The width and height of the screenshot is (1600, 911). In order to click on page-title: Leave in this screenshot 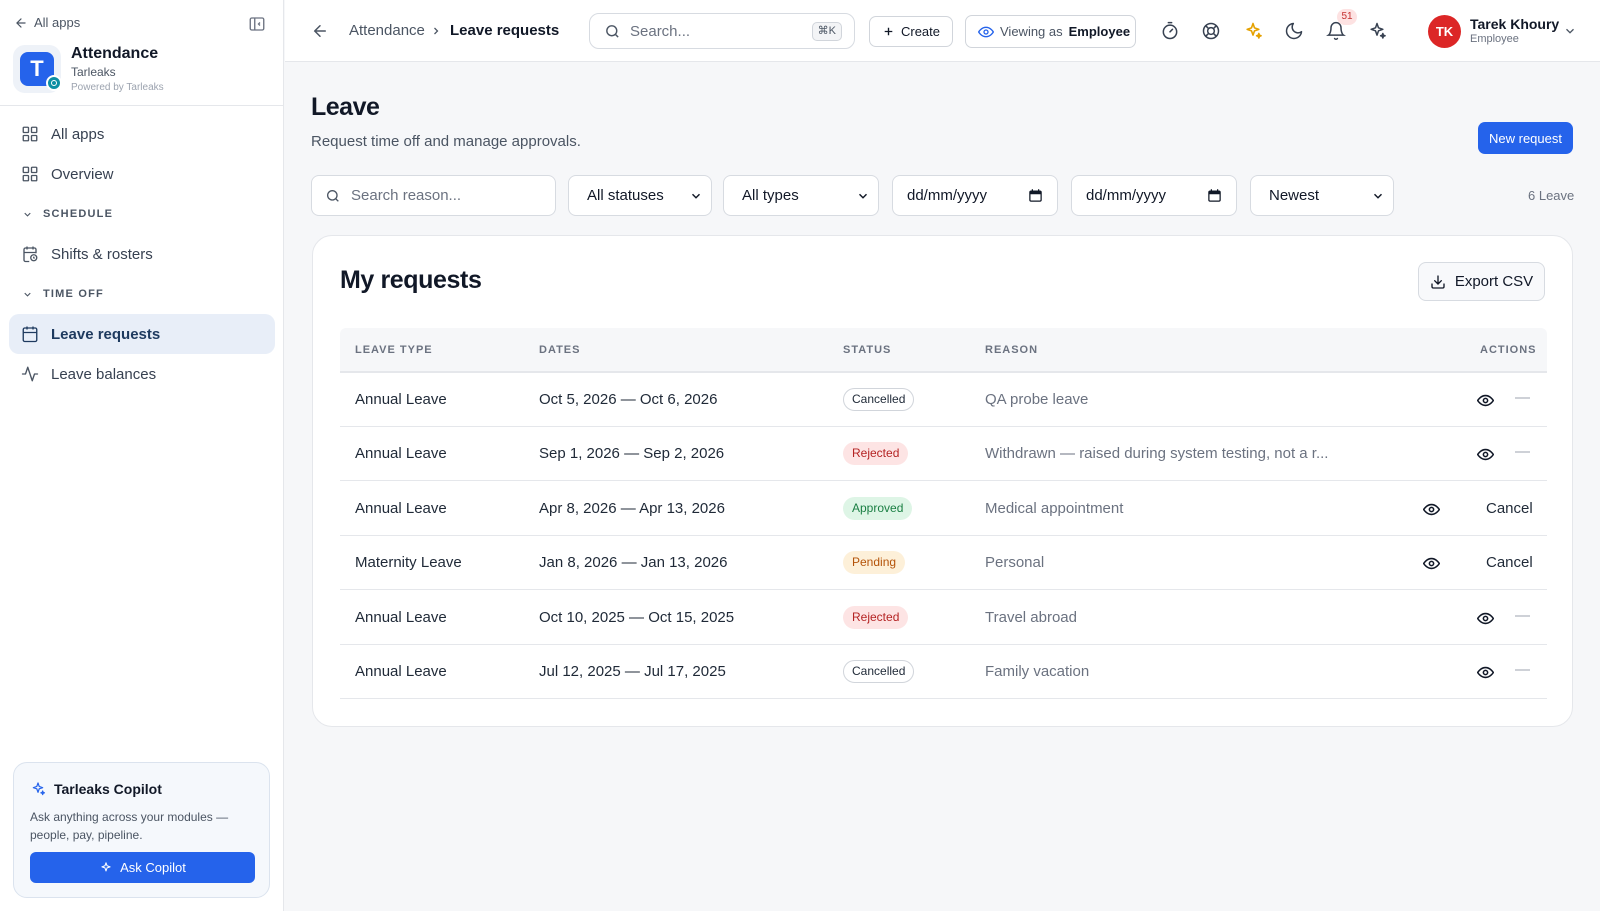, I will do `click(345, 107)`.